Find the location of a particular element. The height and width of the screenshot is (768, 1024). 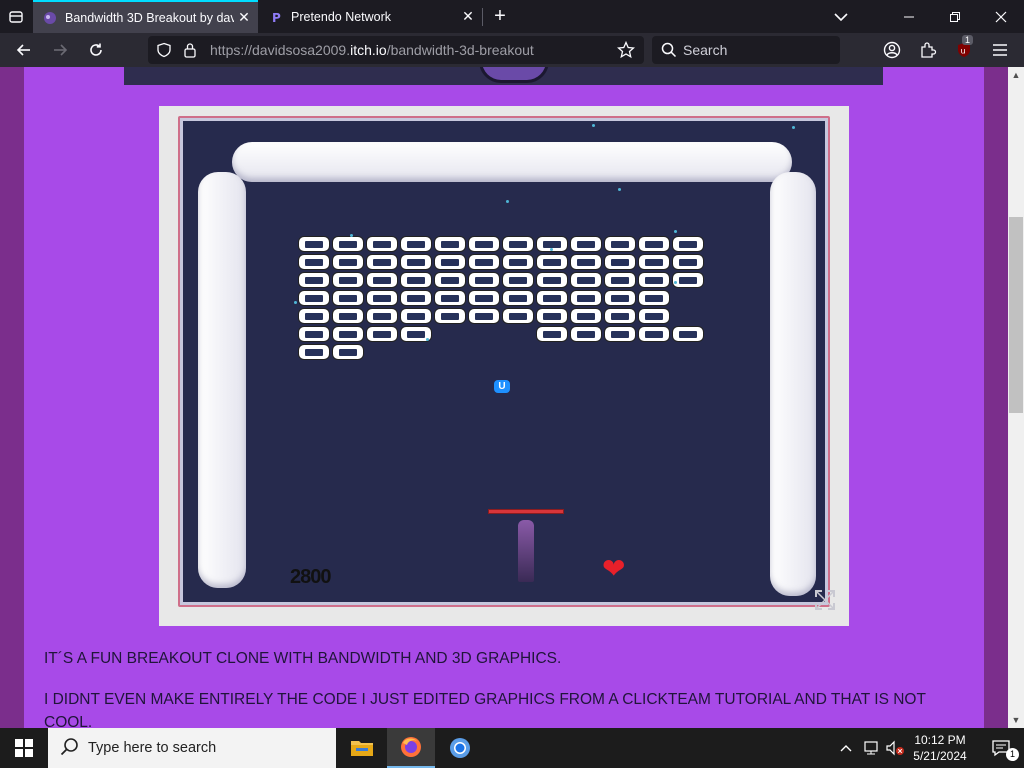

tab-title: Bandwidth 3D Breakout by david is located at coordinates (149, 17).